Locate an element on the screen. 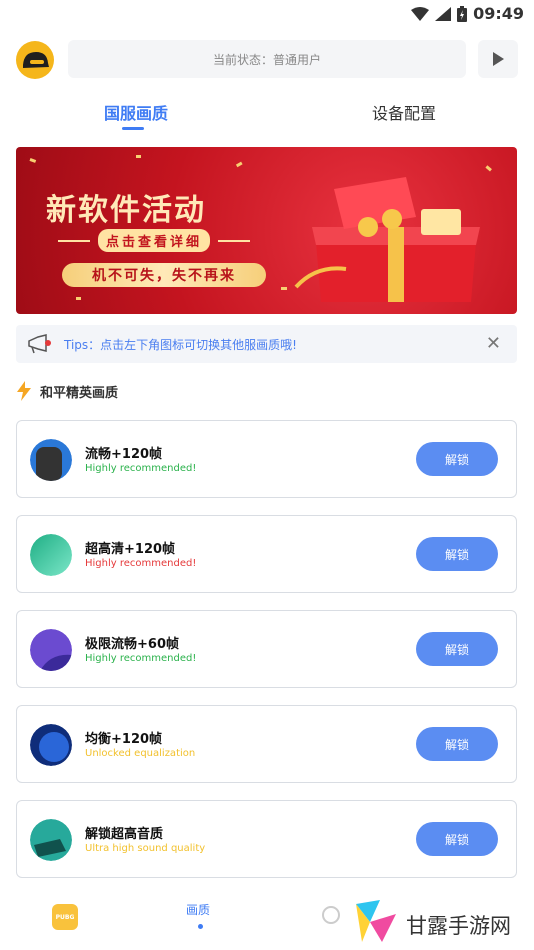 This screenshot has height=950, width=534. signal-icon is located at coordinates (443, 13).